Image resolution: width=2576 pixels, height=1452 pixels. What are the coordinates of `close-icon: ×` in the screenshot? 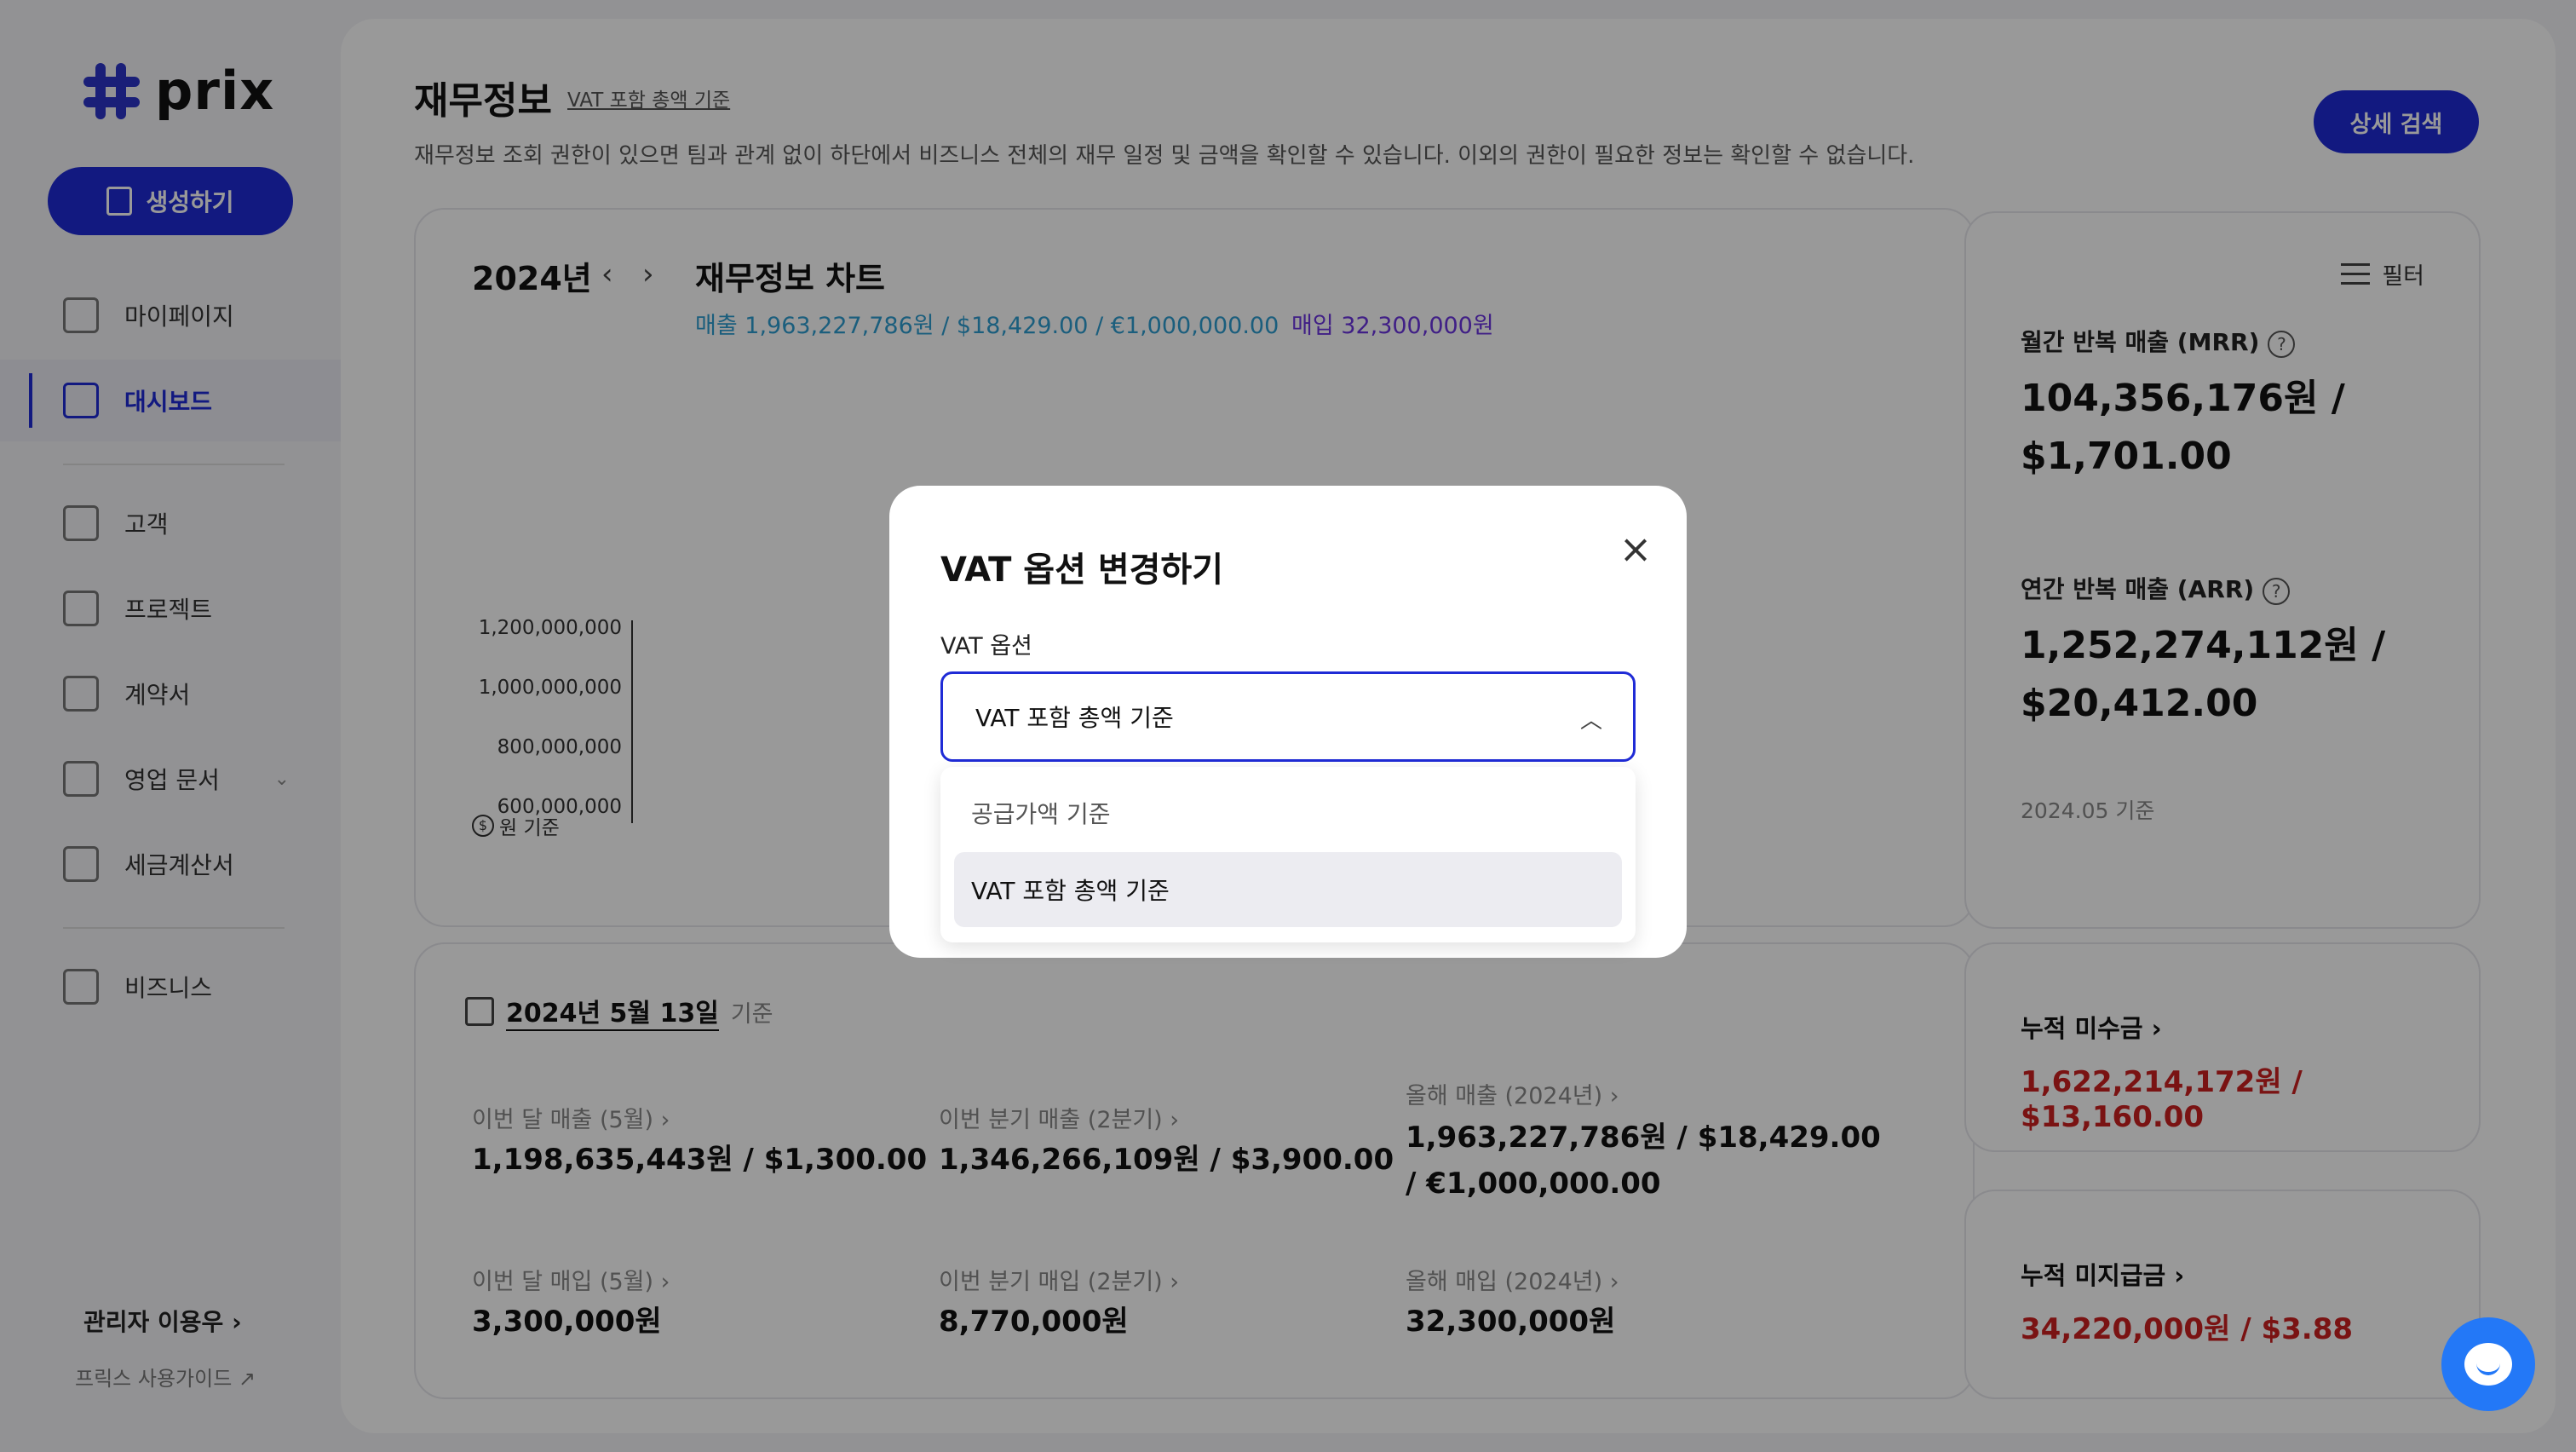 It's located at (1635, 549).